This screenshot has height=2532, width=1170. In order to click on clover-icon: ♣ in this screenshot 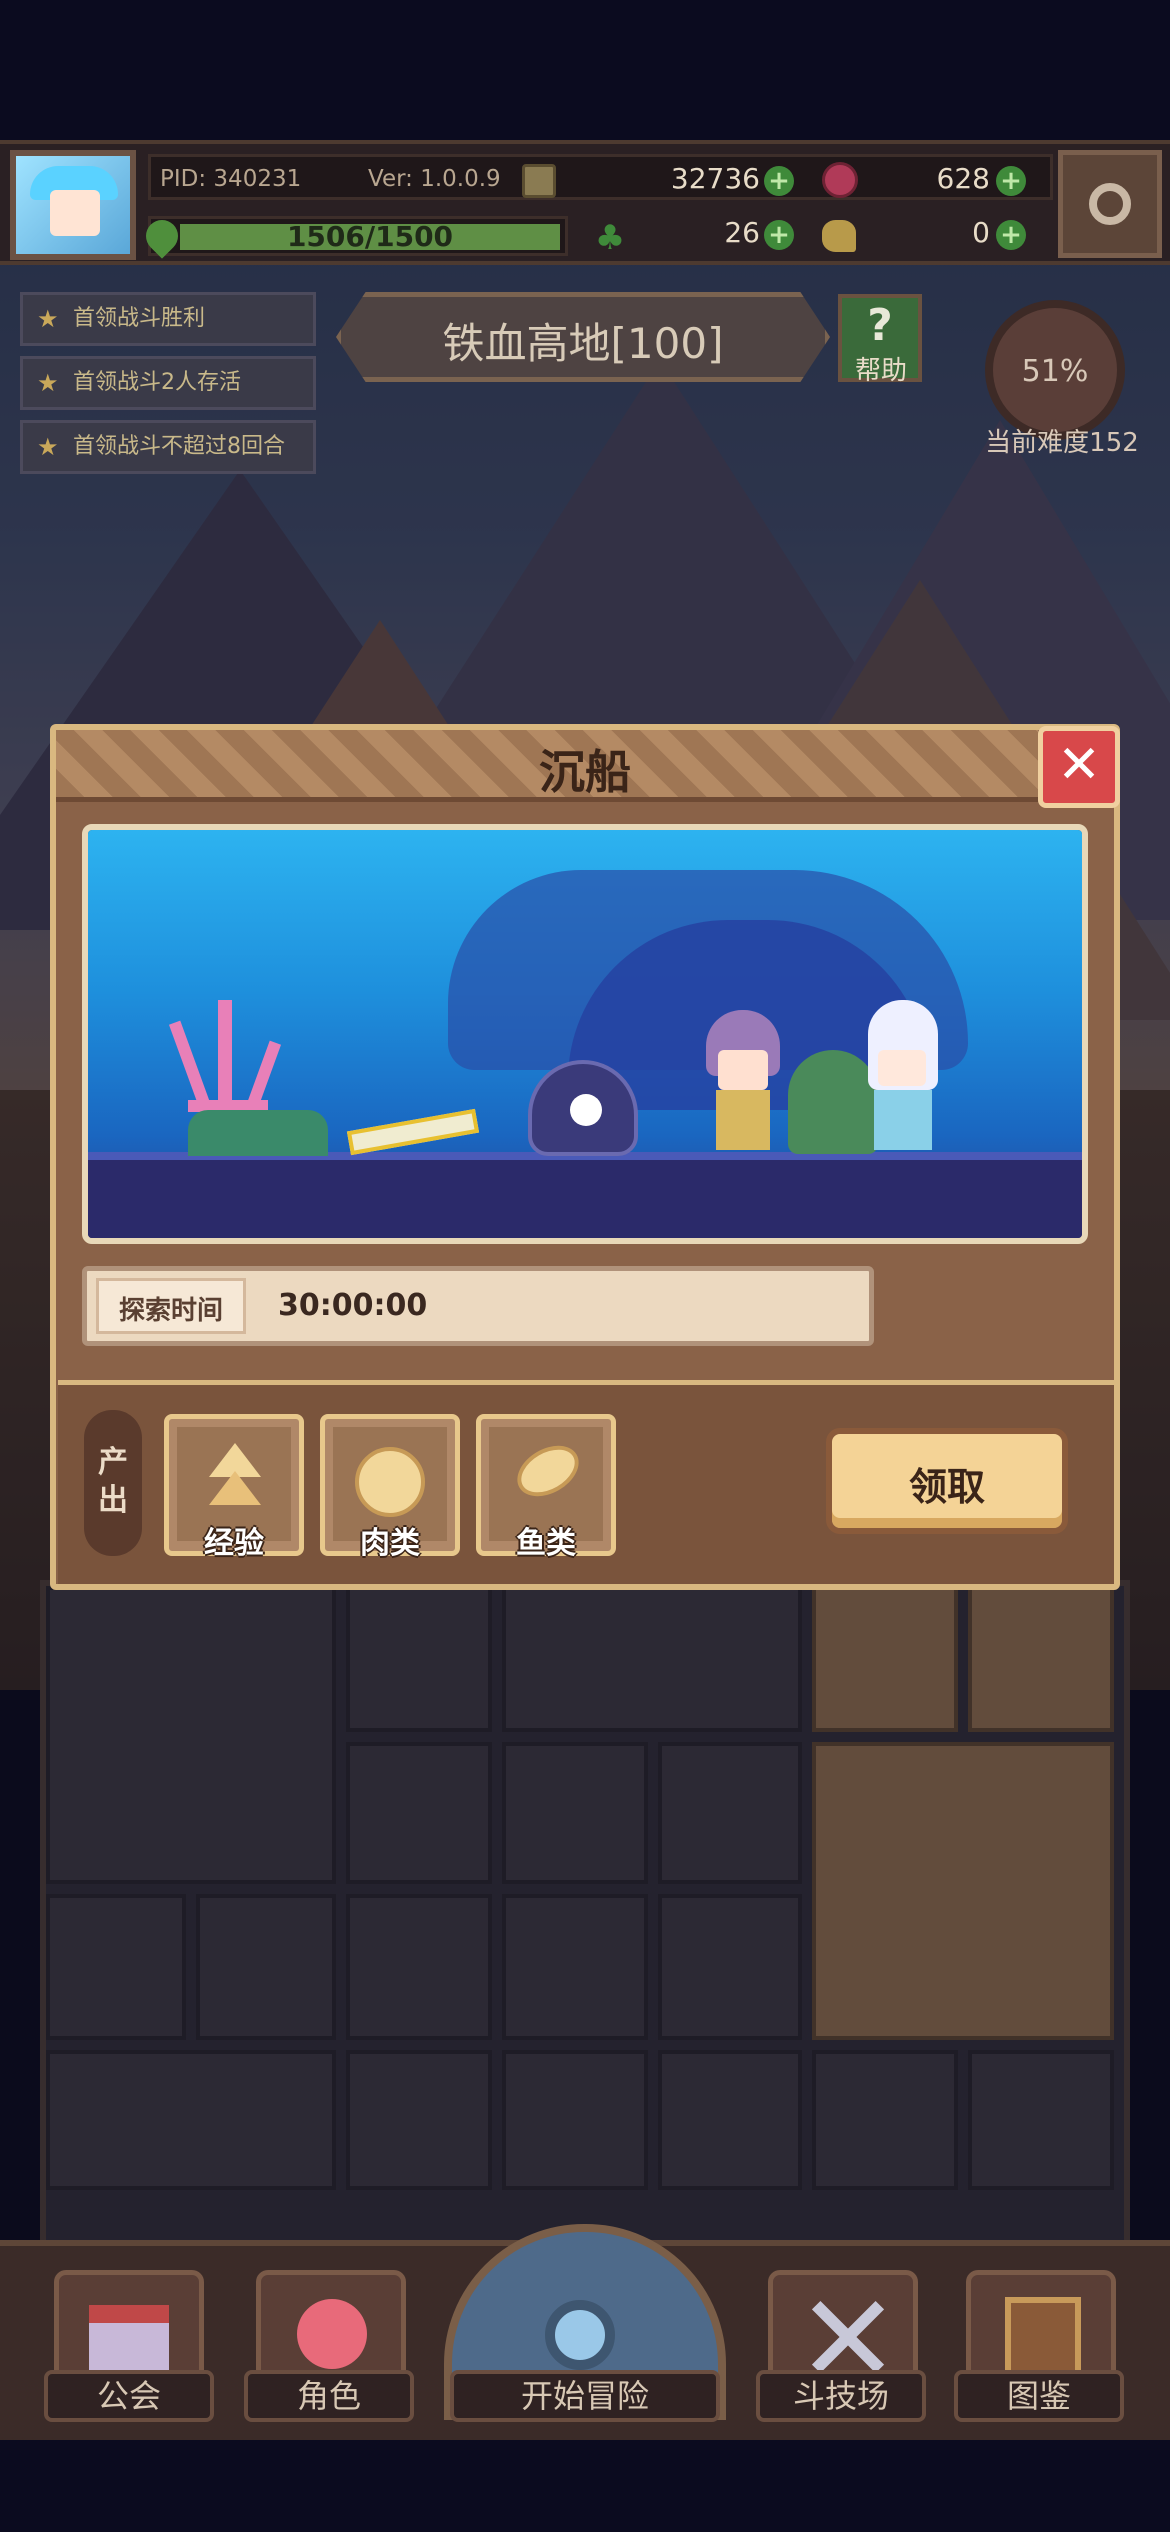, I will do `click(610, 238)`.